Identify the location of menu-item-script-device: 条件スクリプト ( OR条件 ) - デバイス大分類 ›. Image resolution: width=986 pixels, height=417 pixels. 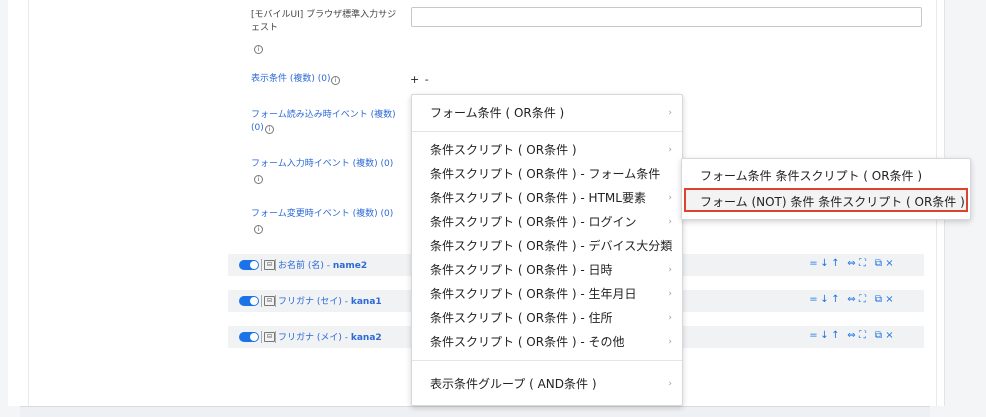
(547, 246).